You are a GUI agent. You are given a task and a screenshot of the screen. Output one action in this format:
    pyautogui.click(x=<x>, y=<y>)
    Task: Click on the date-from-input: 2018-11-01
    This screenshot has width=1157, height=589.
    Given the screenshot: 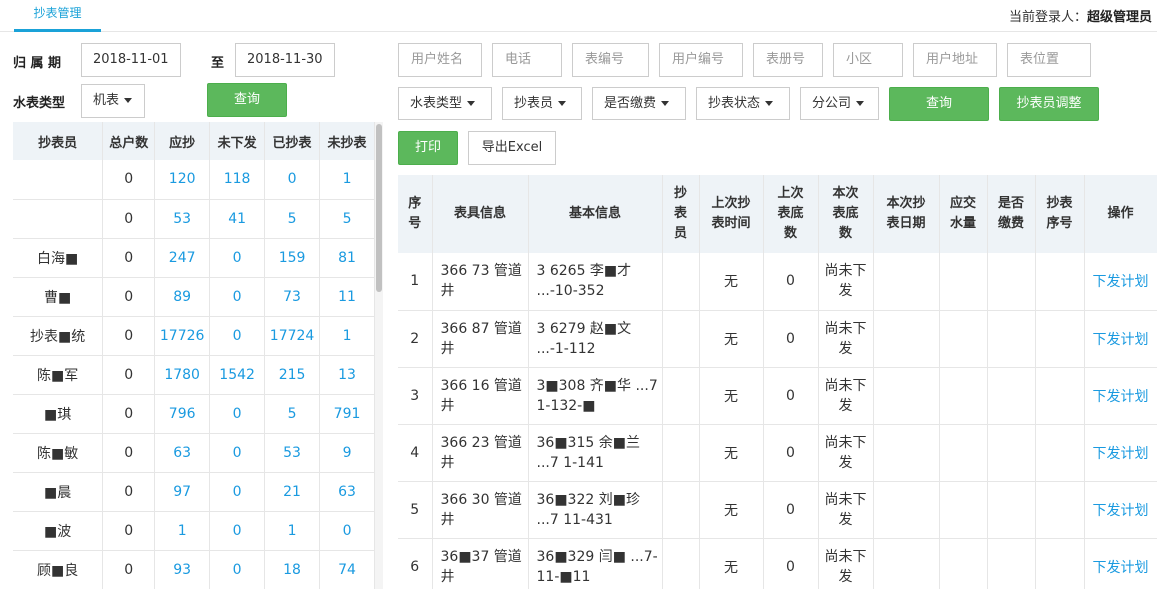 What is the action you would take?
    pyautogui.click(x=131, y=60)
    